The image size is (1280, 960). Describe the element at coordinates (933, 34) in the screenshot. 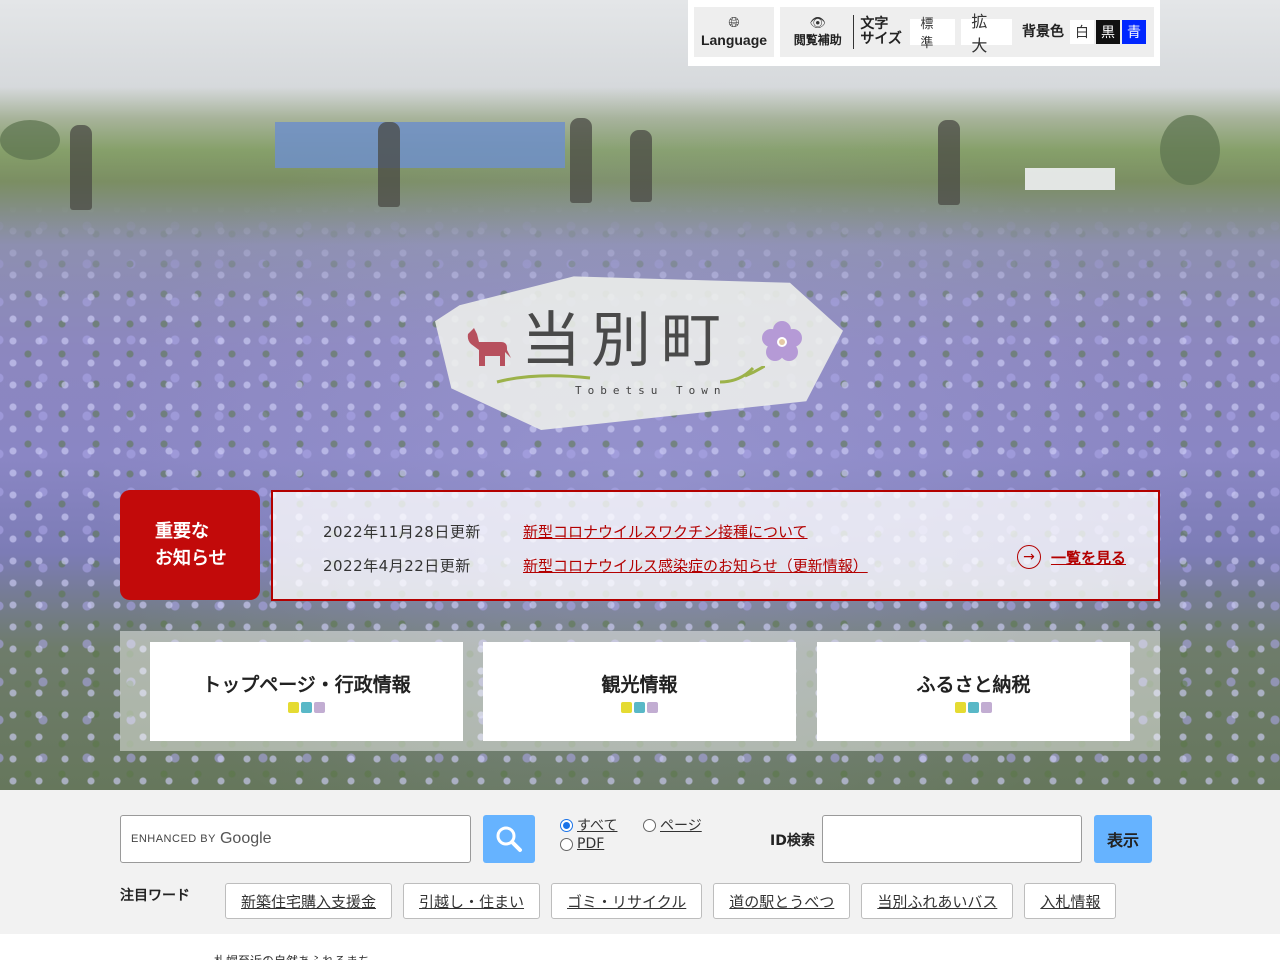

I see `font-size-standard-button: 標準` at that location.